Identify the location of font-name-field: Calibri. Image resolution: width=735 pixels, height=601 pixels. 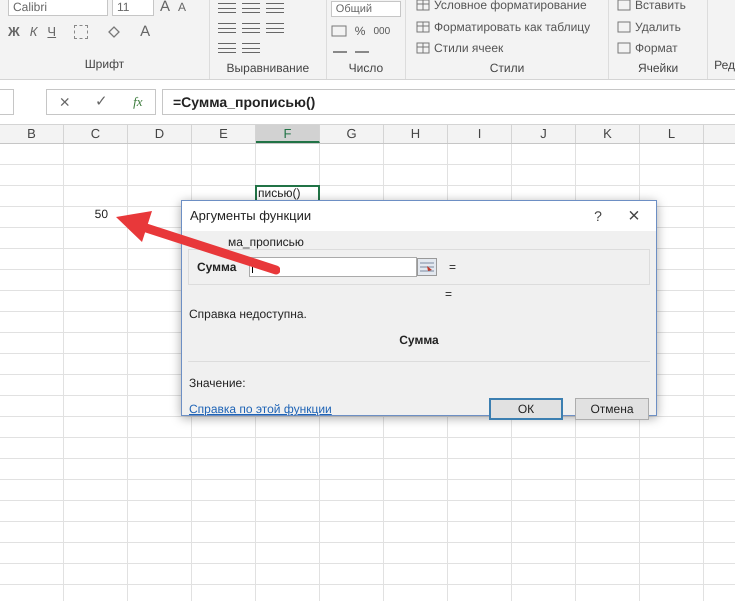
(58, 8).